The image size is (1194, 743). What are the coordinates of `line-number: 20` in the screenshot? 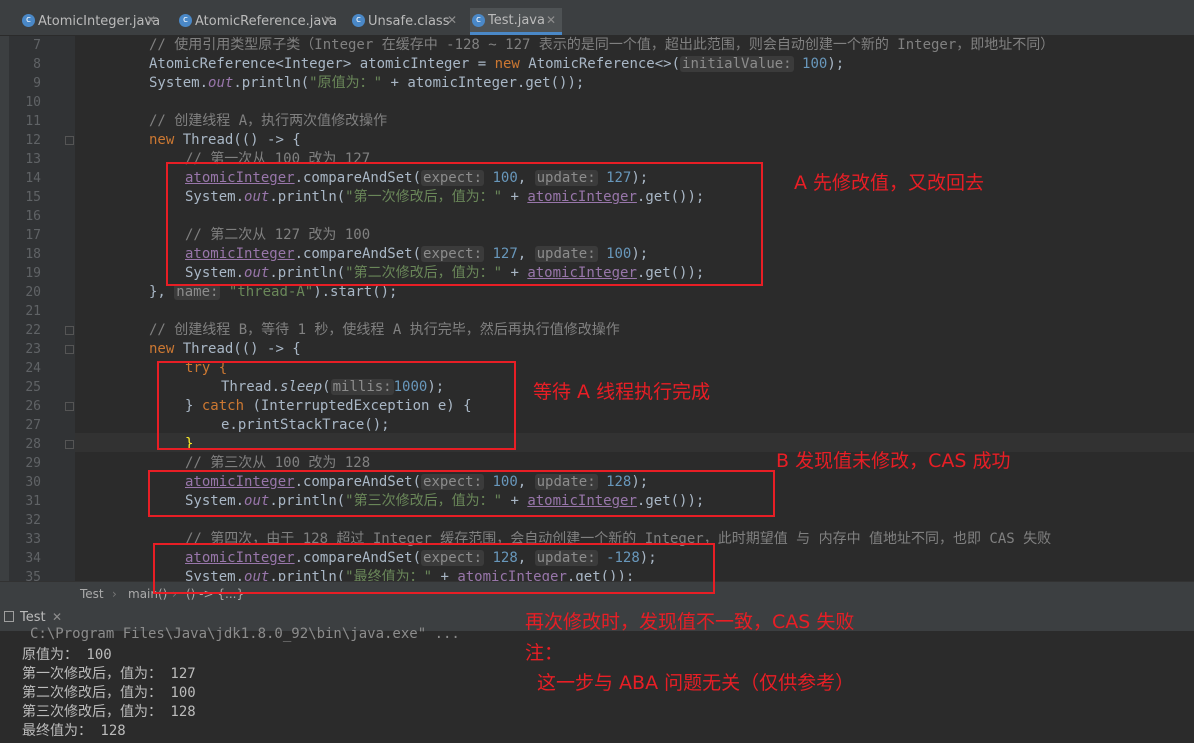 It's located at (33, 292).